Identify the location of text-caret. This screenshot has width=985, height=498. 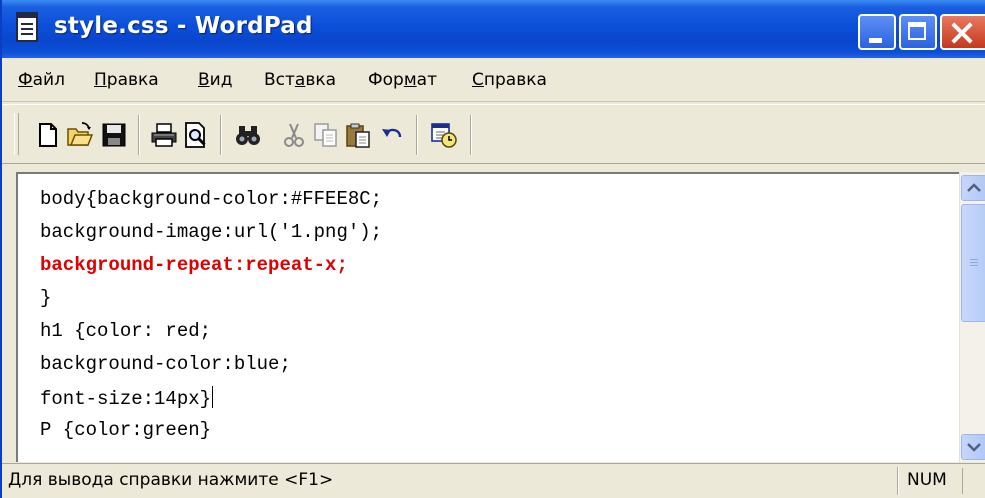
(213, 397).